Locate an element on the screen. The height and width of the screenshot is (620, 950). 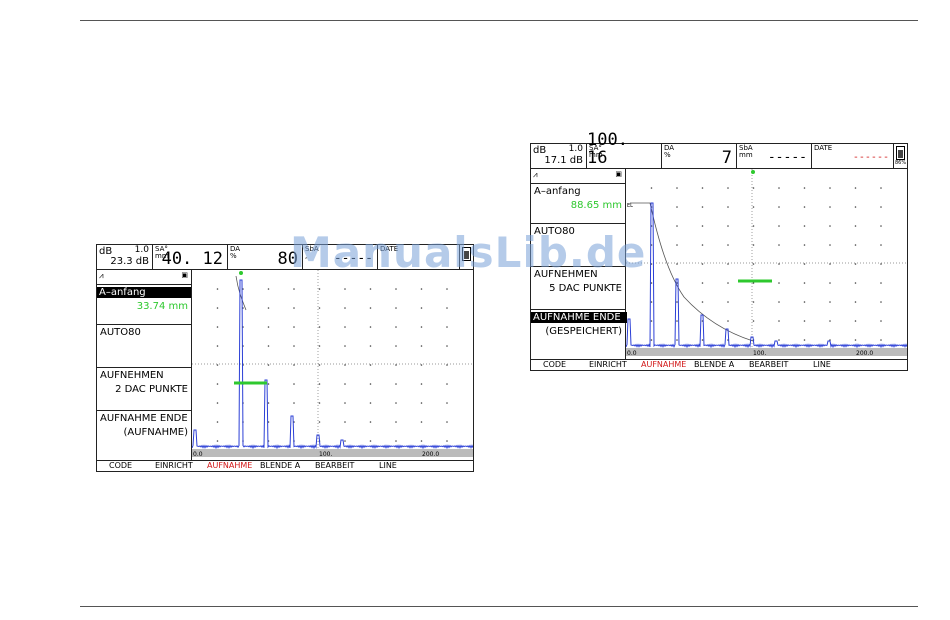
date-readout: DATE ------ is located at coordinates (853, 156).